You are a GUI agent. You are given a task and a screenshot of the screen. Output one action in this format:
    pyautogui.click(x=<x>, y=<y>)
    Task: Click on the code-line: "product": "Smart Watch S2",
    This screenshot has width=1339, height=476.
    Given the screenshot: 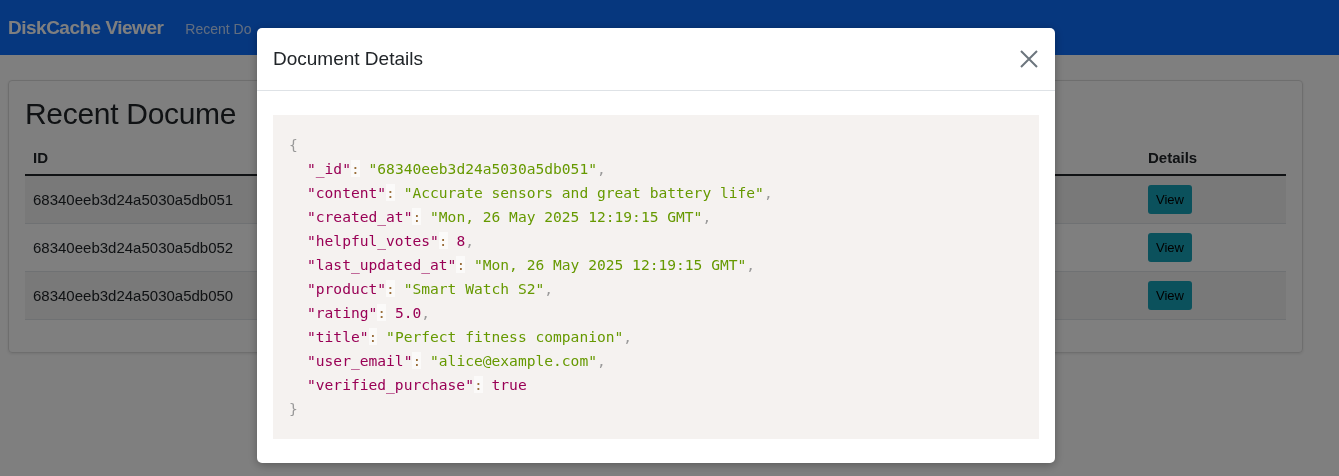 What is the action you would take?
    pyautogui.click(x=430, y=288)
    